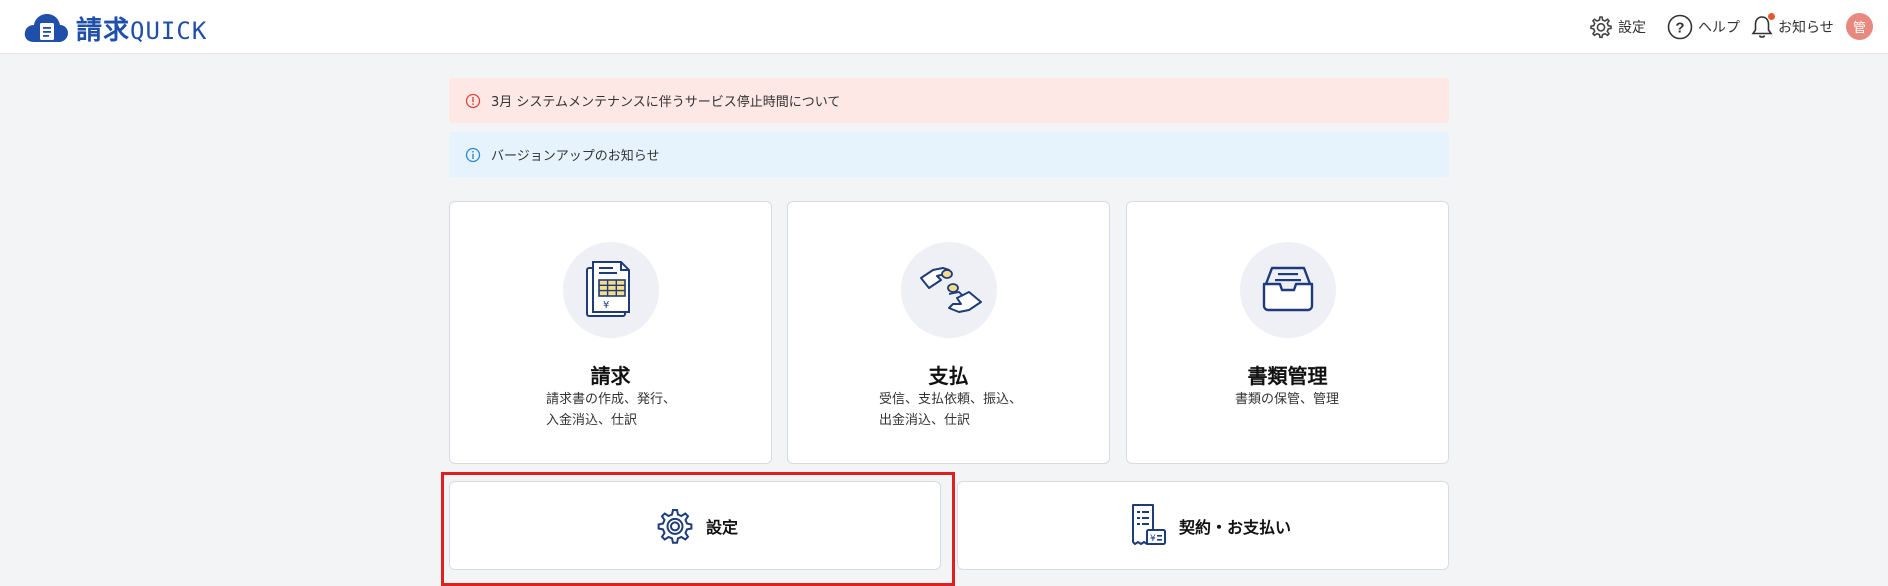 The width and height of the screenshot is (1888, 586). Describe the element at coordinates (1149, 524) in the screenshot. I see `receipt-icon: ¥` at that location.